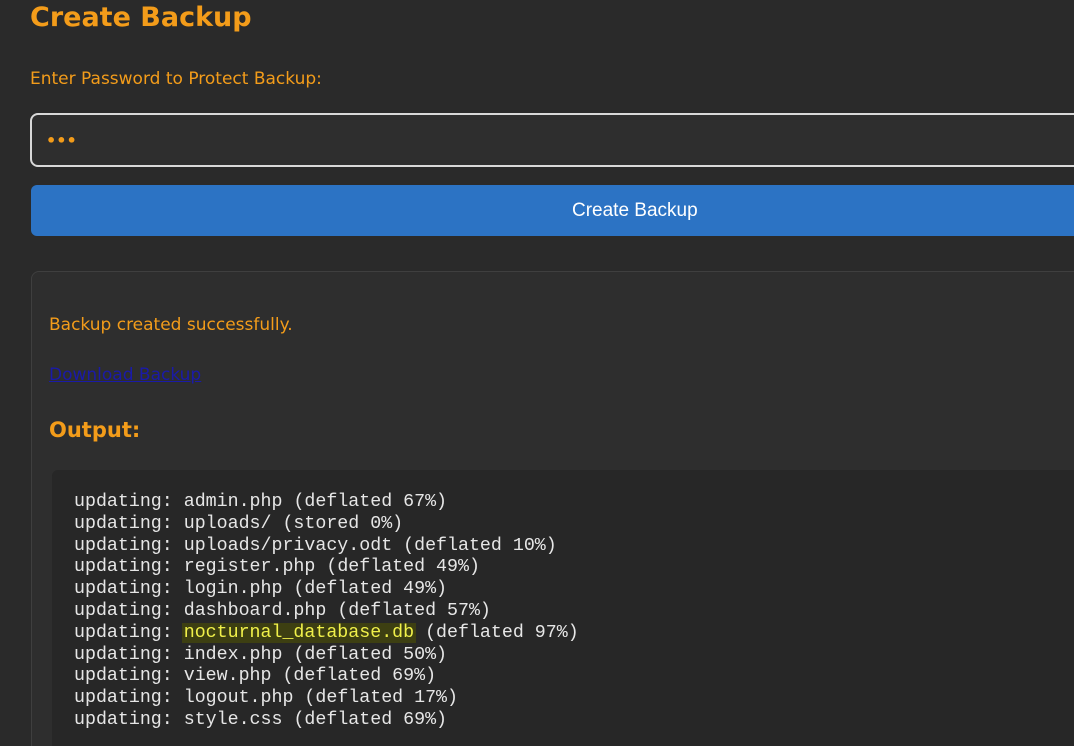 This screenshot has height=746, width=1074. I want to click on output-line: updating: dashboard.php (deflated 57%), so click(574, 612).